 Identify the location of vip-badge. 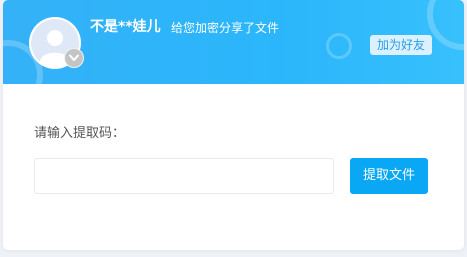
(74, 58).